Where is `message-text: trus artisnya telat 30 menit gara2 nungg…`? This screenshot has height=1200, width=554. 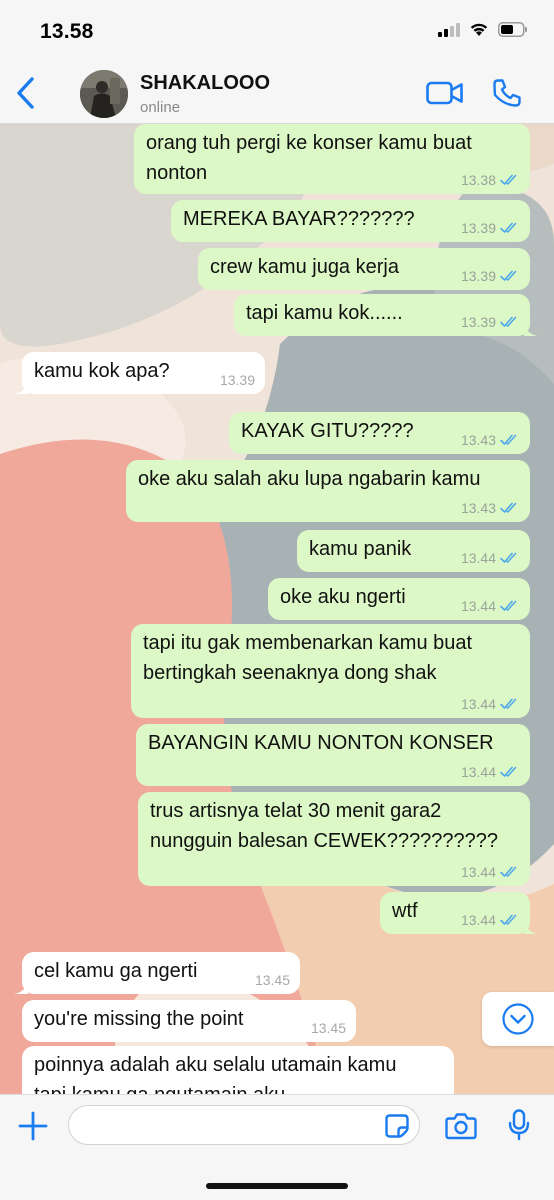
message-text: trus artisnya telat 30 menit gara2 nungg… is located at coordinates (324, 826).